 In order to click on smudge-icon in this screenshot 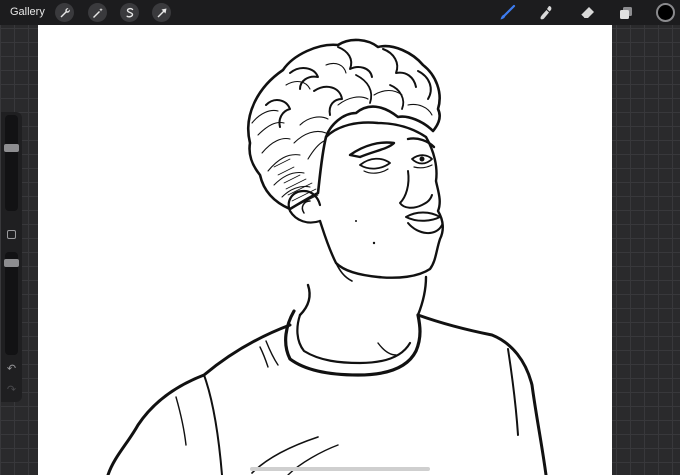, I will do `click(546, 12)`.